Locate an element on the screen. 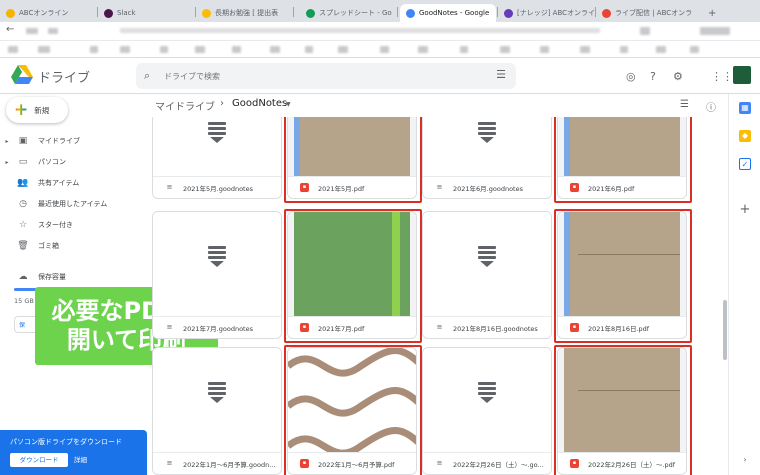 The height and width of the screenshot is (475, 760). breadcrumb-current: GoodNotes is located at coordinates (259, 103).